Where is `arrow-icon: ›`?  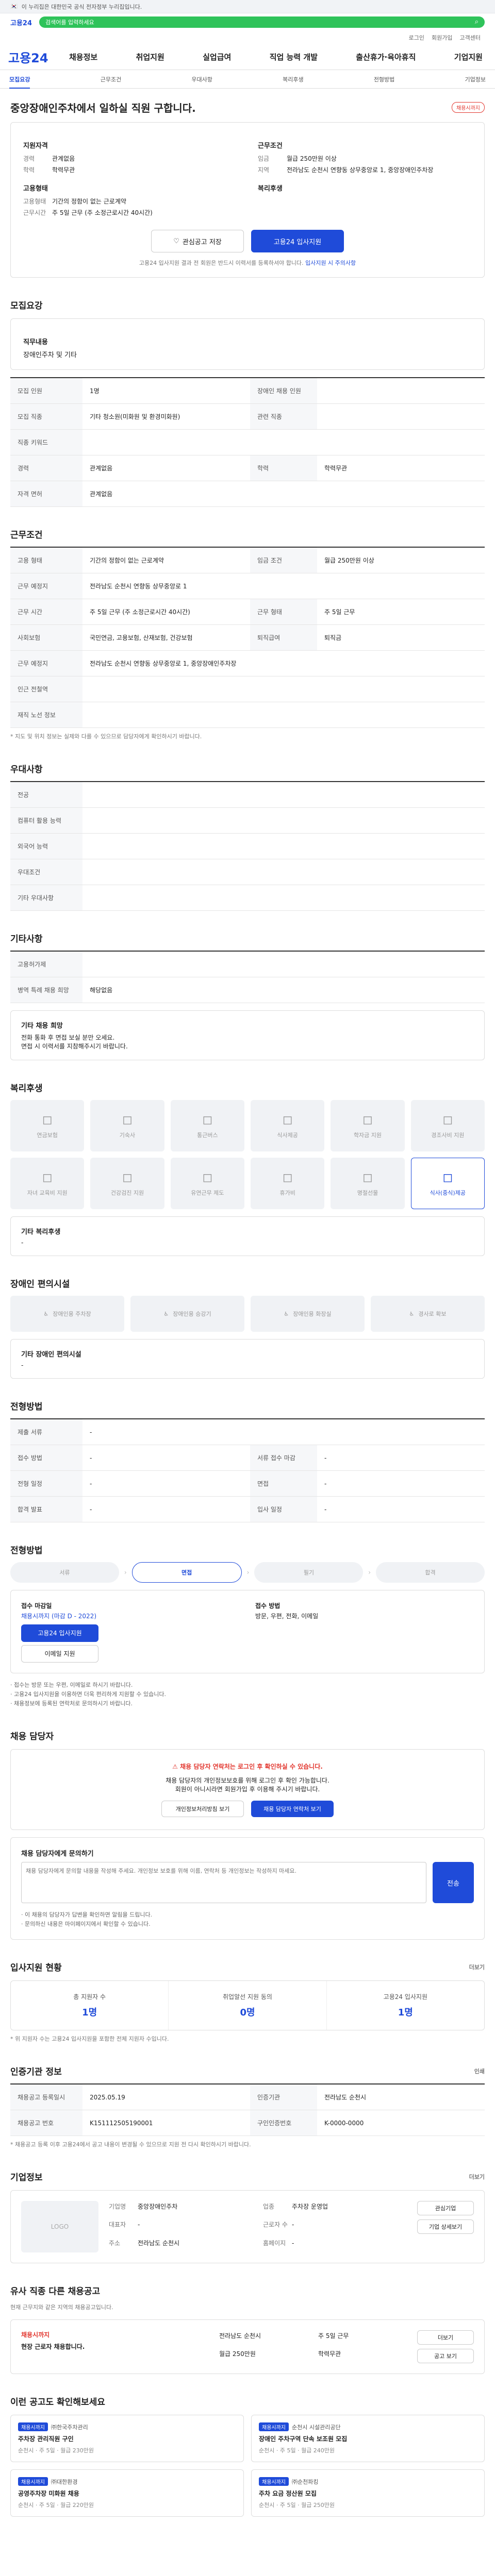
arrow-icon: › is located at coordinates (248, 1572).